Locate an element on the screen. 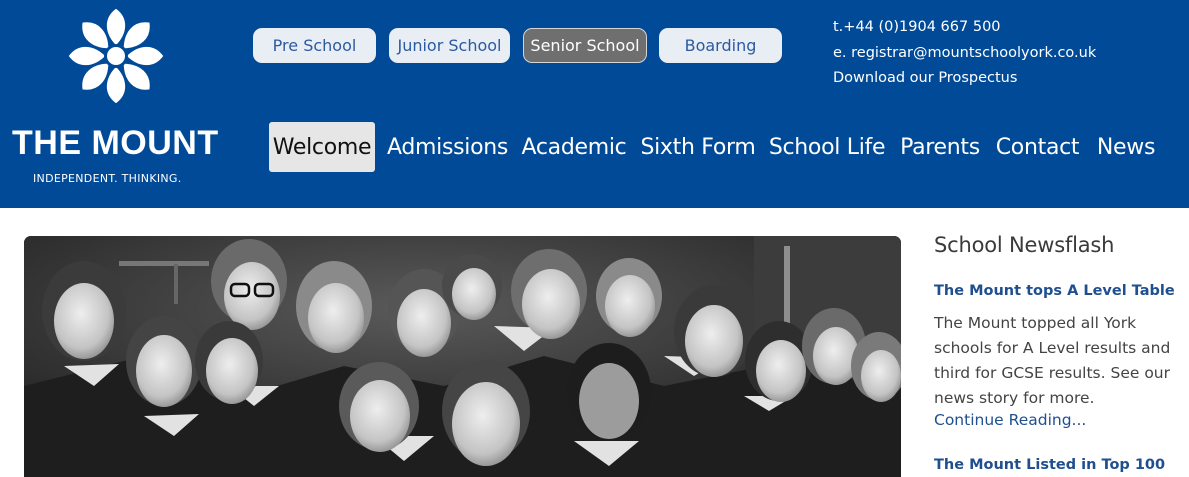 This screenshot has width=1189, height=477. school-btn-junior-school: Junior School is located at coordinates (449, 45).